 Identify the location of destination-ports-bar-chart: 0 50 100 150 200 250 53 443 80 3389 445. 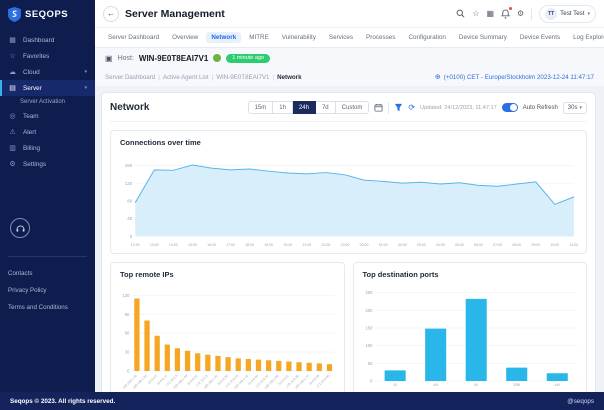
(471, 338).